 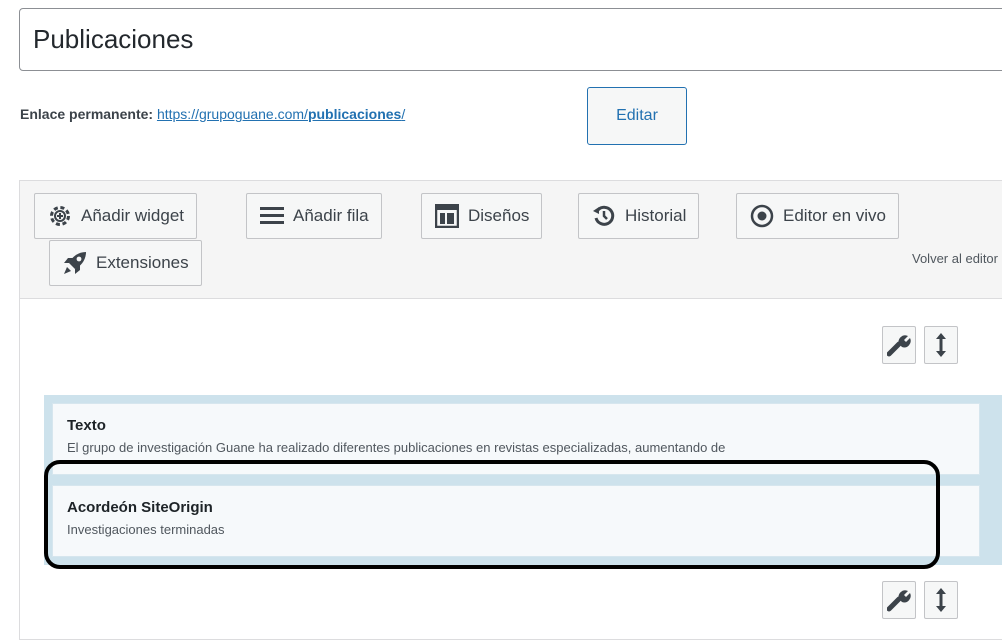 I want to click on permalink-slug: publicaciones, so click(x=354, y=114).